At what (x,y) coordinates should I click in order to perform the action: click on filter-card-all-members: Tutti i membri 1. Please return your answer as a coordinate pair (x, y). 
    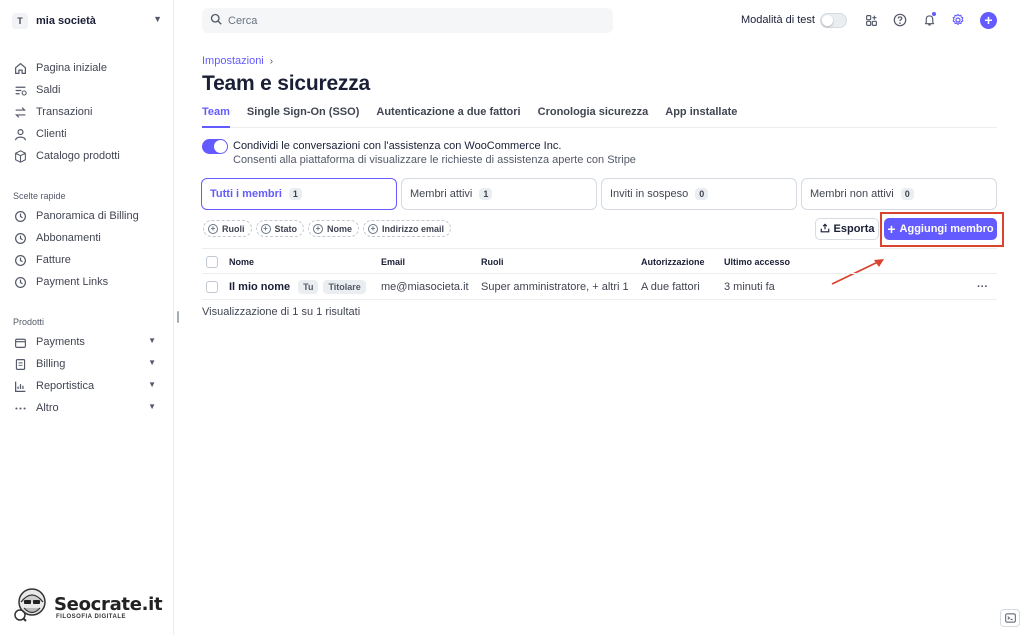
    Looking at the image, I should click on (299, 194).